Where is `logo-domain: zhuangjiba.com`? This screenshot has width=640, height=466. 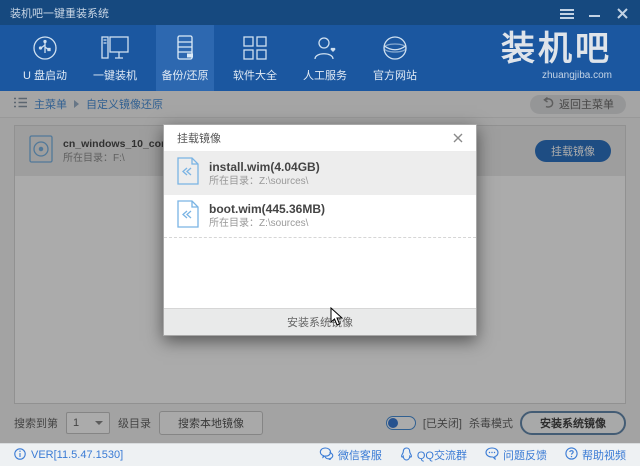 logo-domain: zhuangjiba.com is located at coordinates (576, 75).